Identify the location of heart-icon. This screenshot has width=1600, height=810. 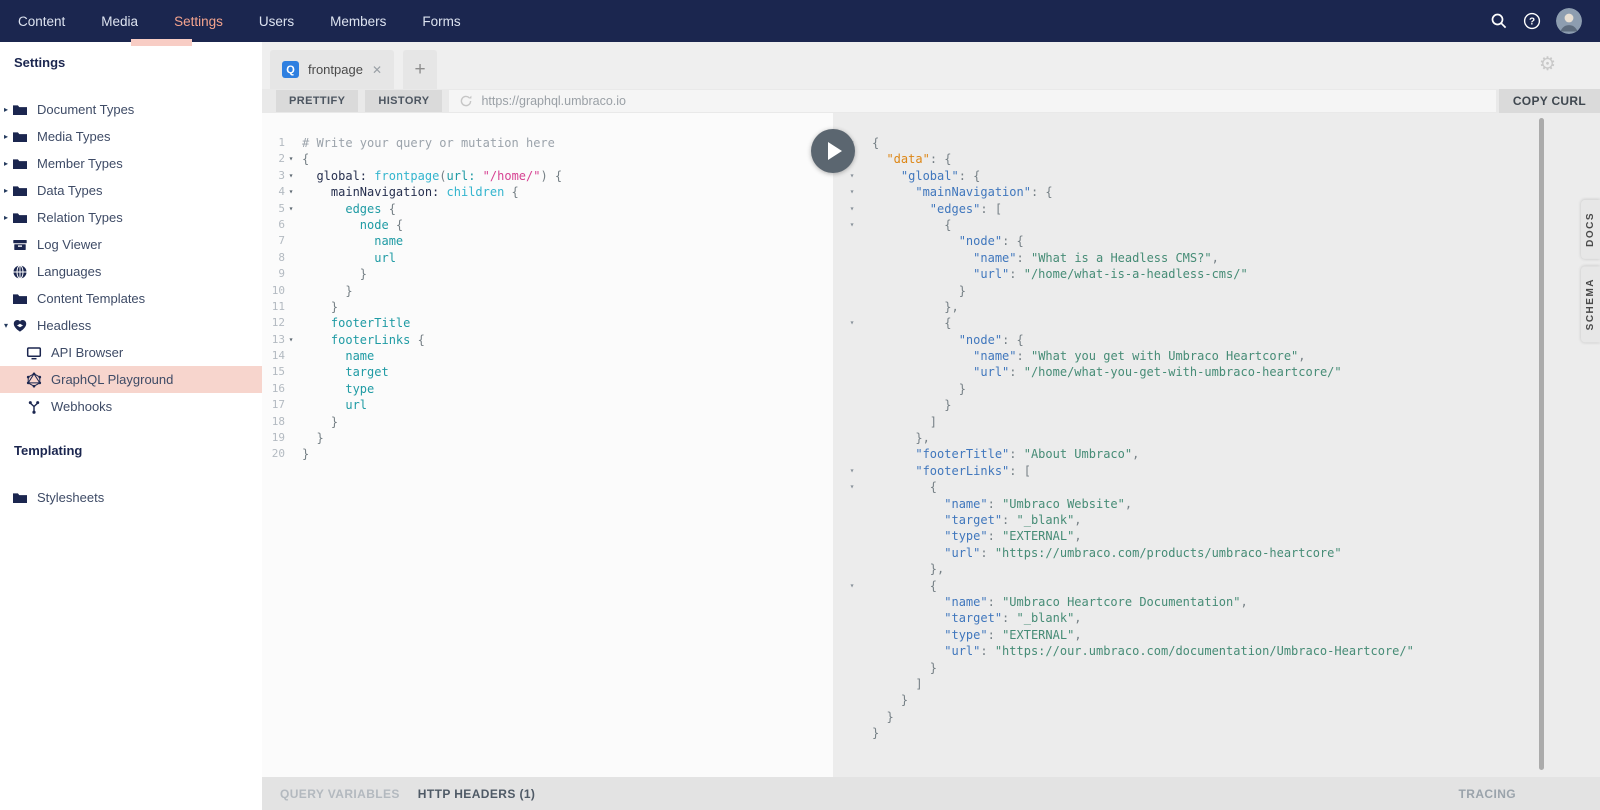
(20, 326).